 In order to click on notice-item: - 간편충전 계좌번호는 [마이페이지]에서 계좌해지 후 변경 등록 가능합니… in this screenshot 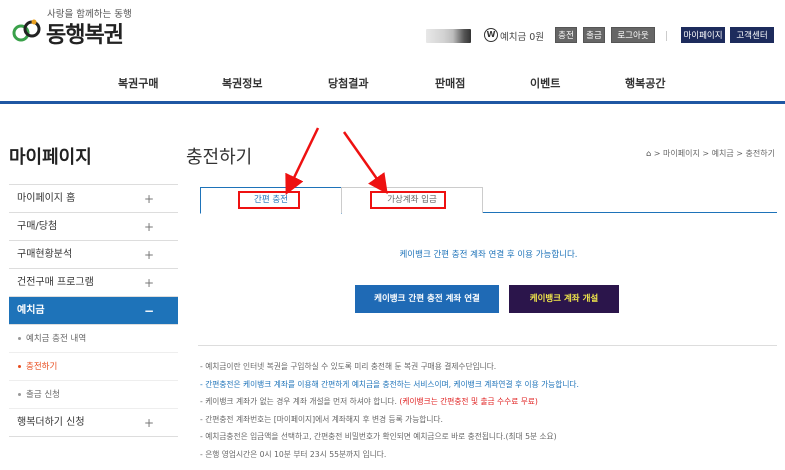, I will do `click(321, 419)`.